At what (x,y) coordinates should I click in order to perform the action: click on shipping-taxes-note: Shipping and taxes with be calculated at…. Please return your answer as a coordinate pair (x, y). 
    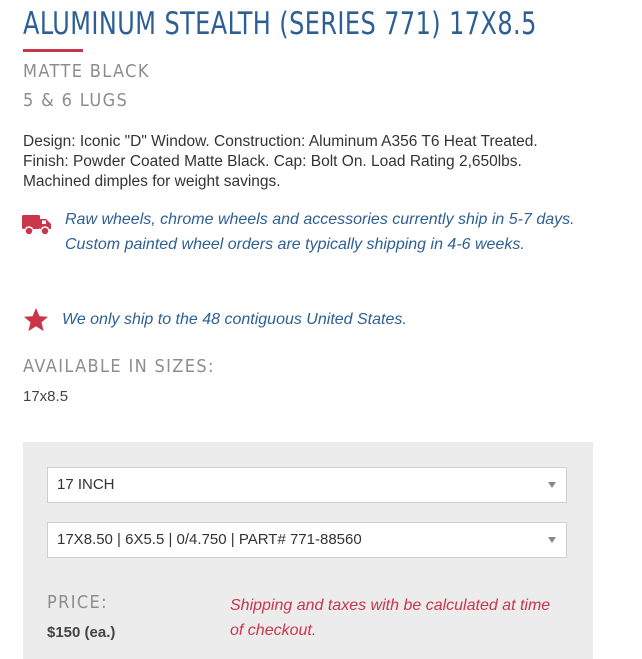
    Looking at the image, I should click on (390, 618).